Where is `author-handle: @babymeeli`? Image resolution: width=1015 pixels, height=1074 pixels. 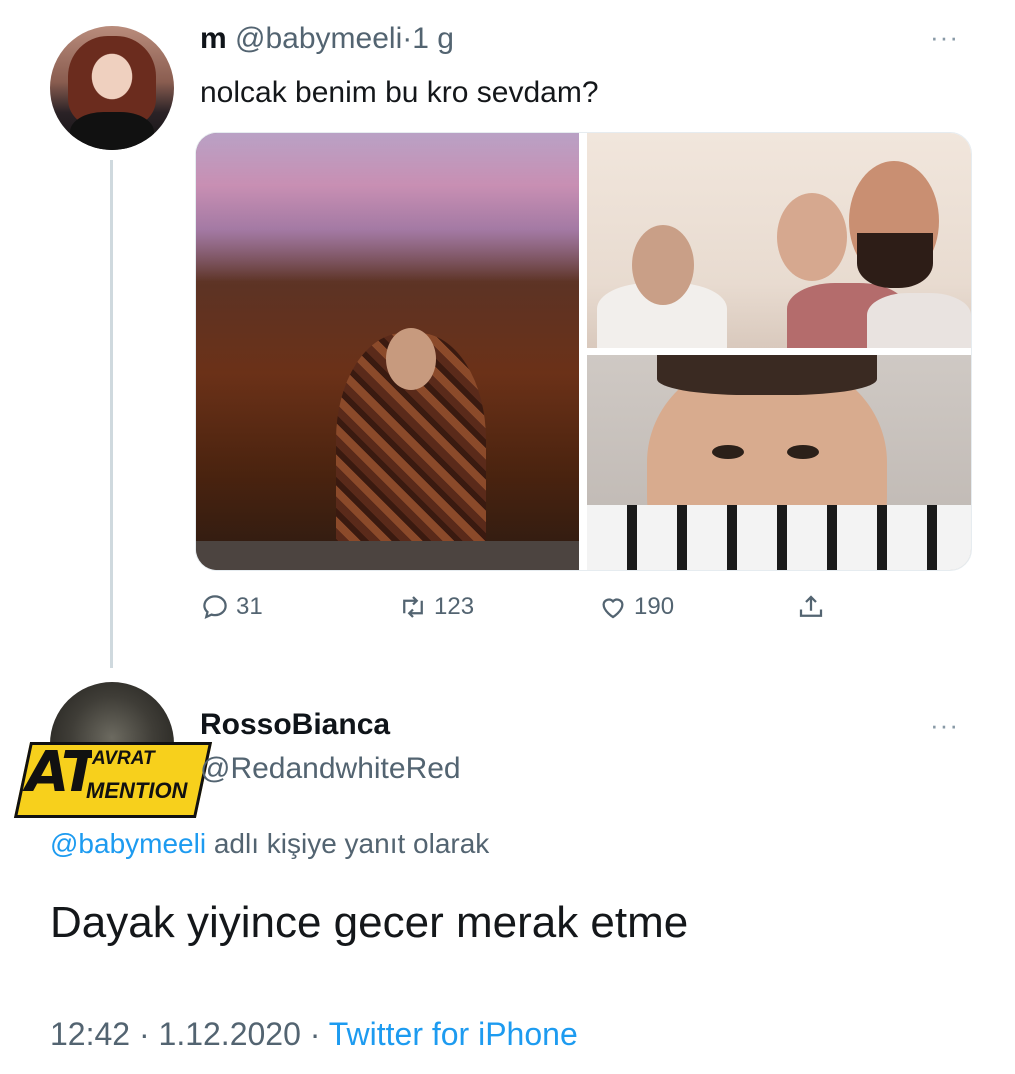 author-handle: @babymeeli is located at coordinates (318, 38).